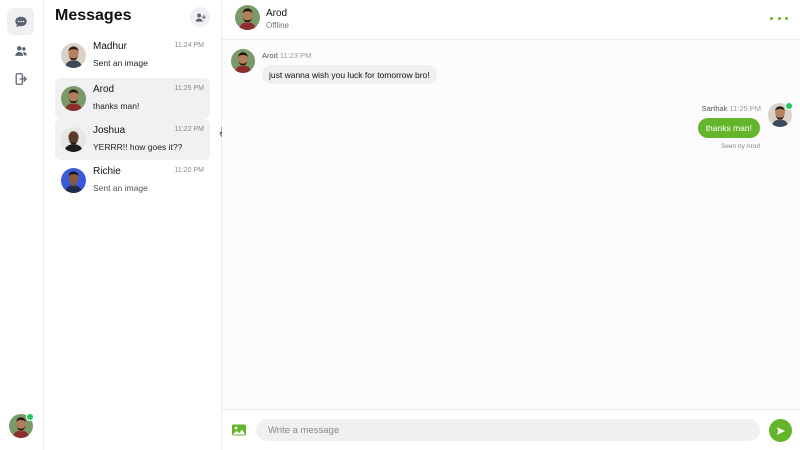 The image size is (800, 450). Describe the element at coordinates (110, 46) in the screenshot. I see `conversation-name: Madhur` at that location.